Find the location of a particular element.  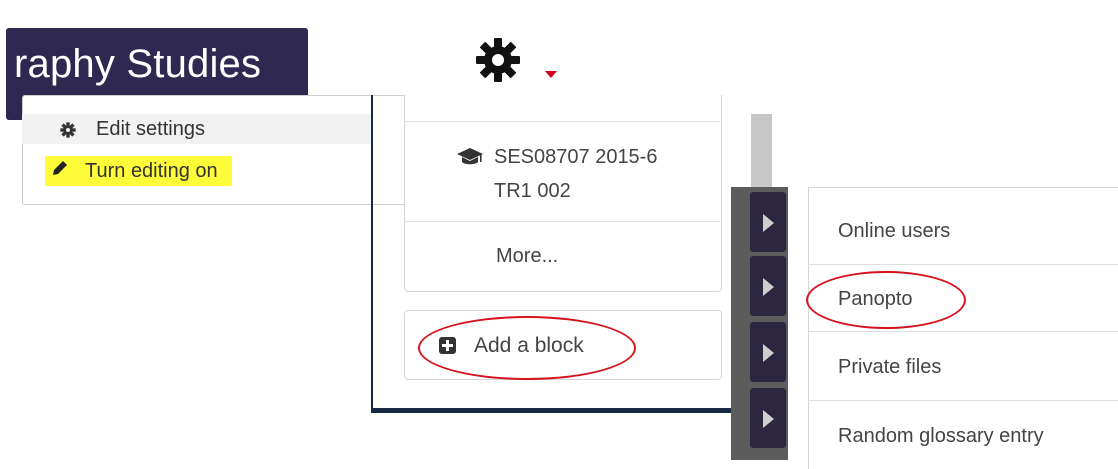

menu-item-turn-editing-on: Turn editing on is located at coordinates (138, 171).